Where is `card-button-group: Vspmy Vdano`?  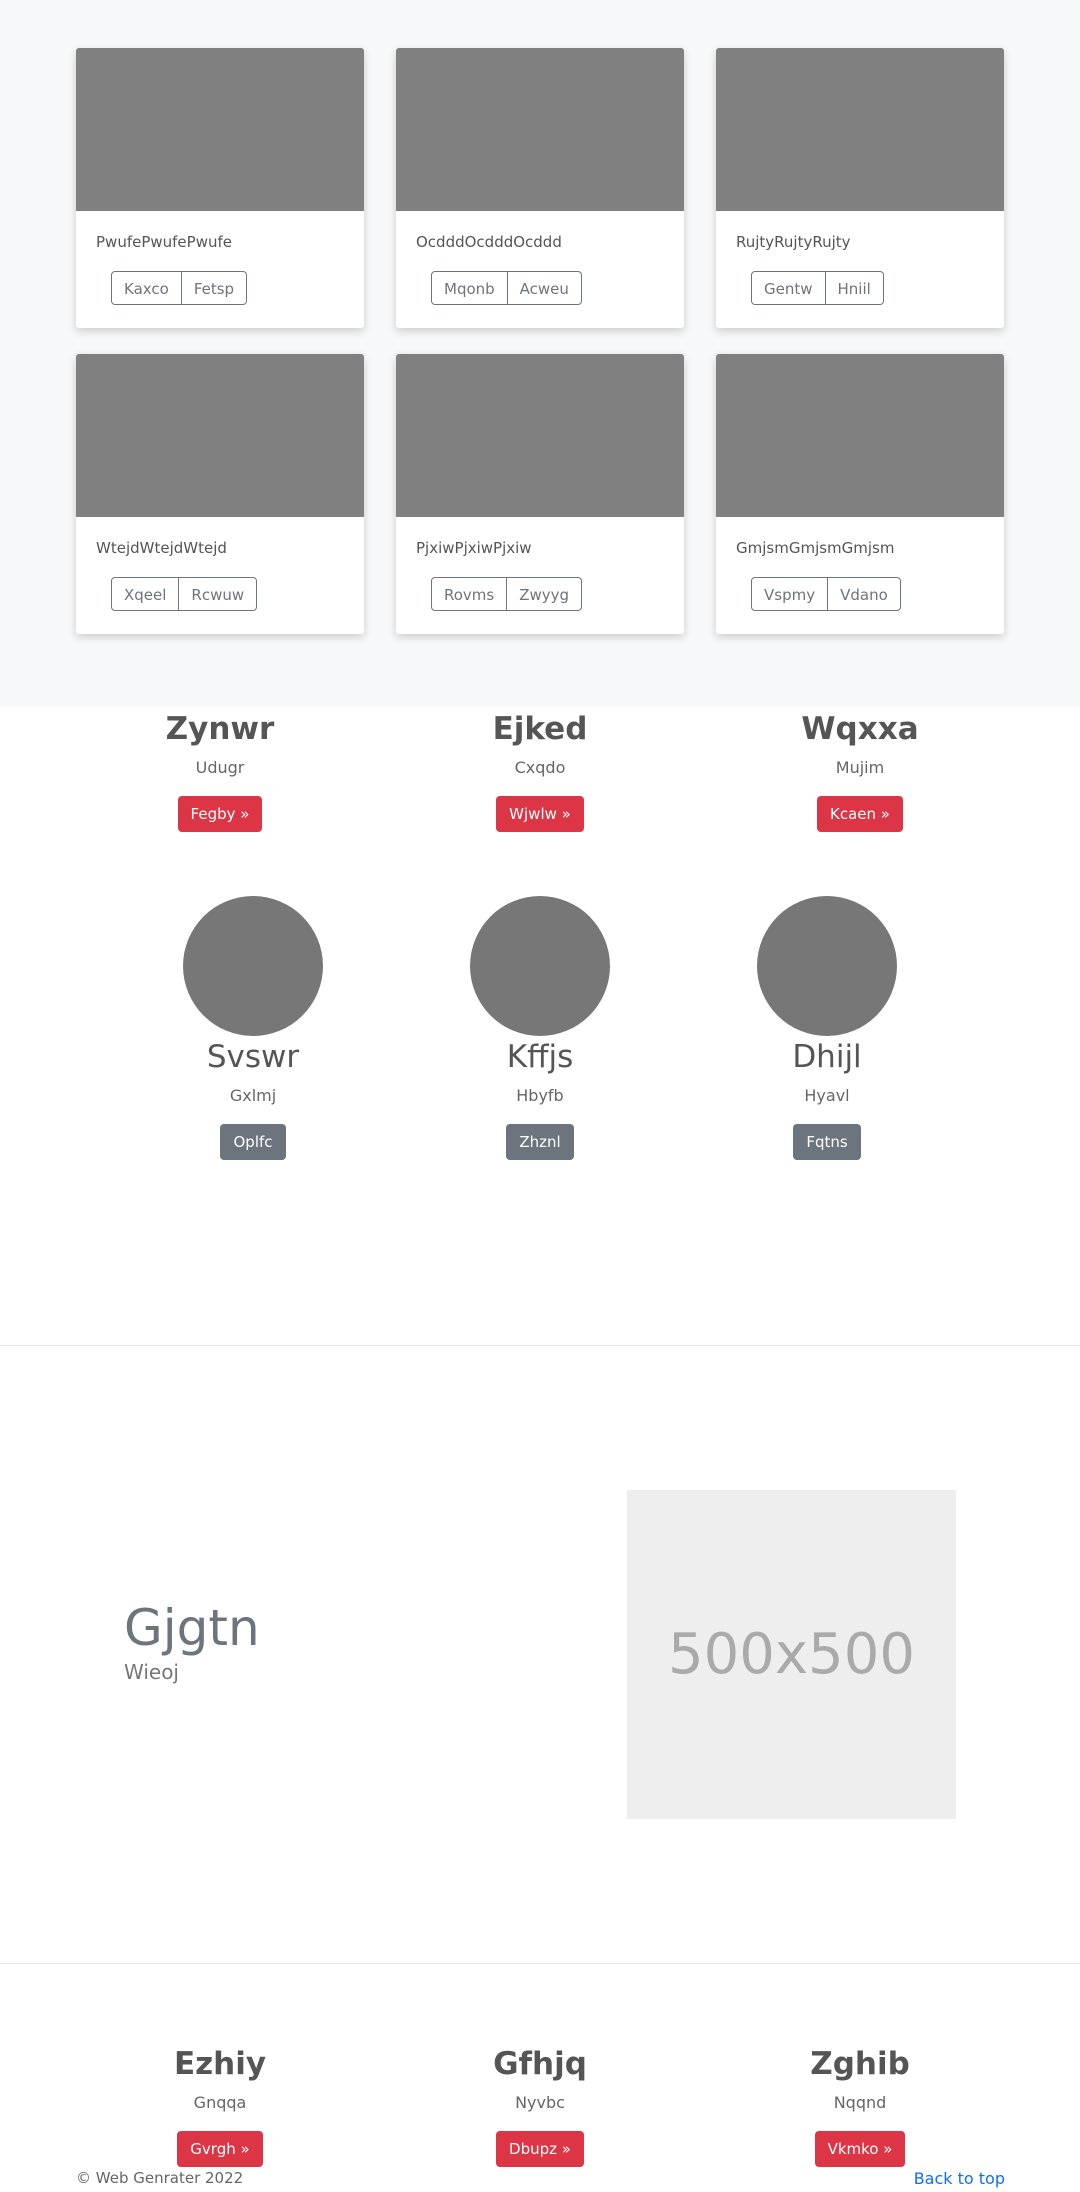 card-button-group: Vspmy Vdano is located at coordinates (826, 594).